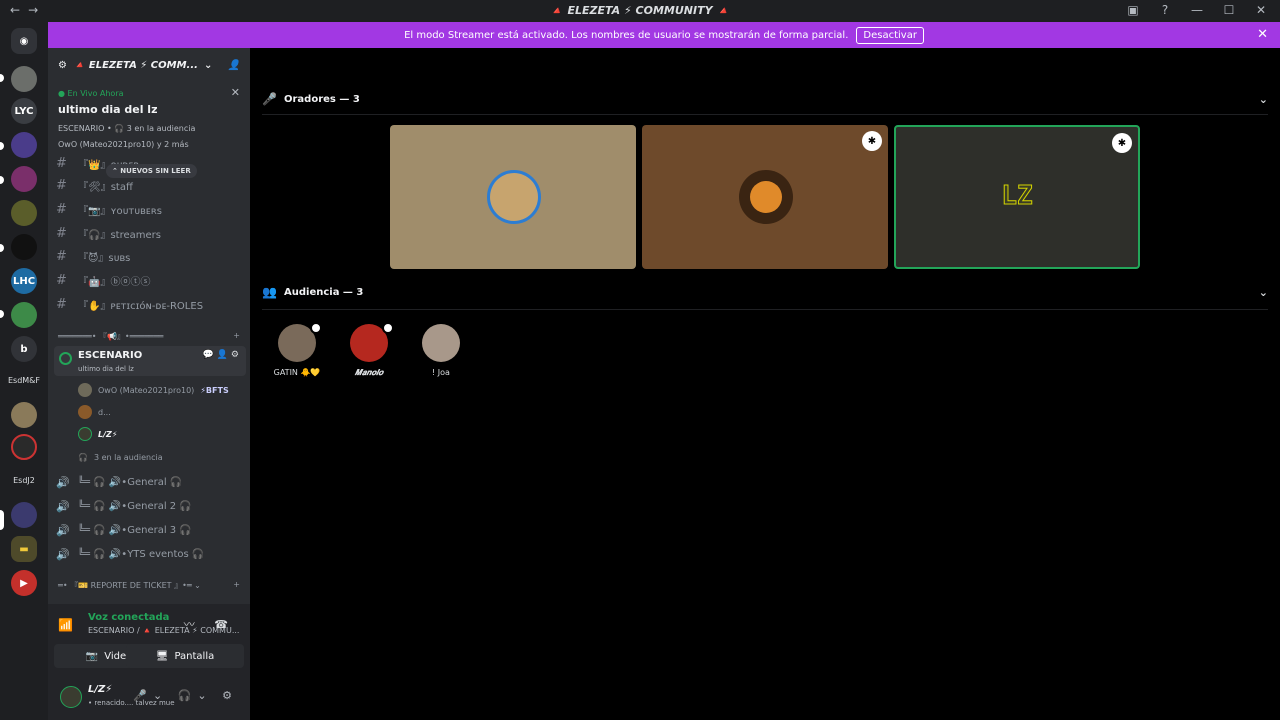 Image resolution: width=1280 pixels, height=720 pixels. What do you see at coordinates (1261, 10) in the screenshot?
I see `close-window-icon: ✕` at bounding box center [1261, 10].